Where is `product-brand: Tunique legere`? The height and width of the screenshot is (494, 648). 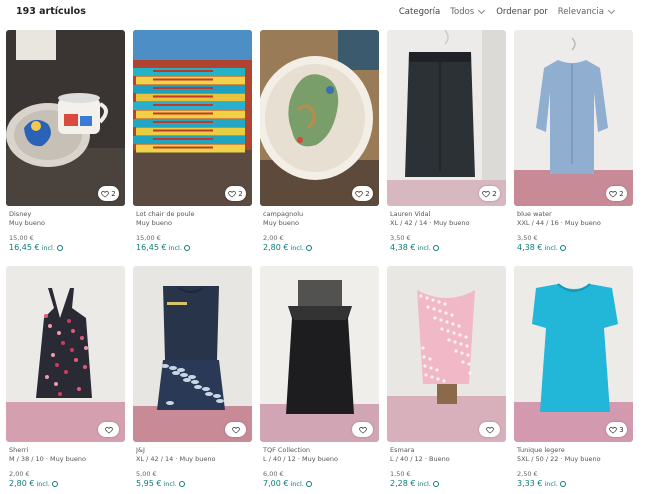
product-brand: Tunique legere is located at coordinates (541, 450).